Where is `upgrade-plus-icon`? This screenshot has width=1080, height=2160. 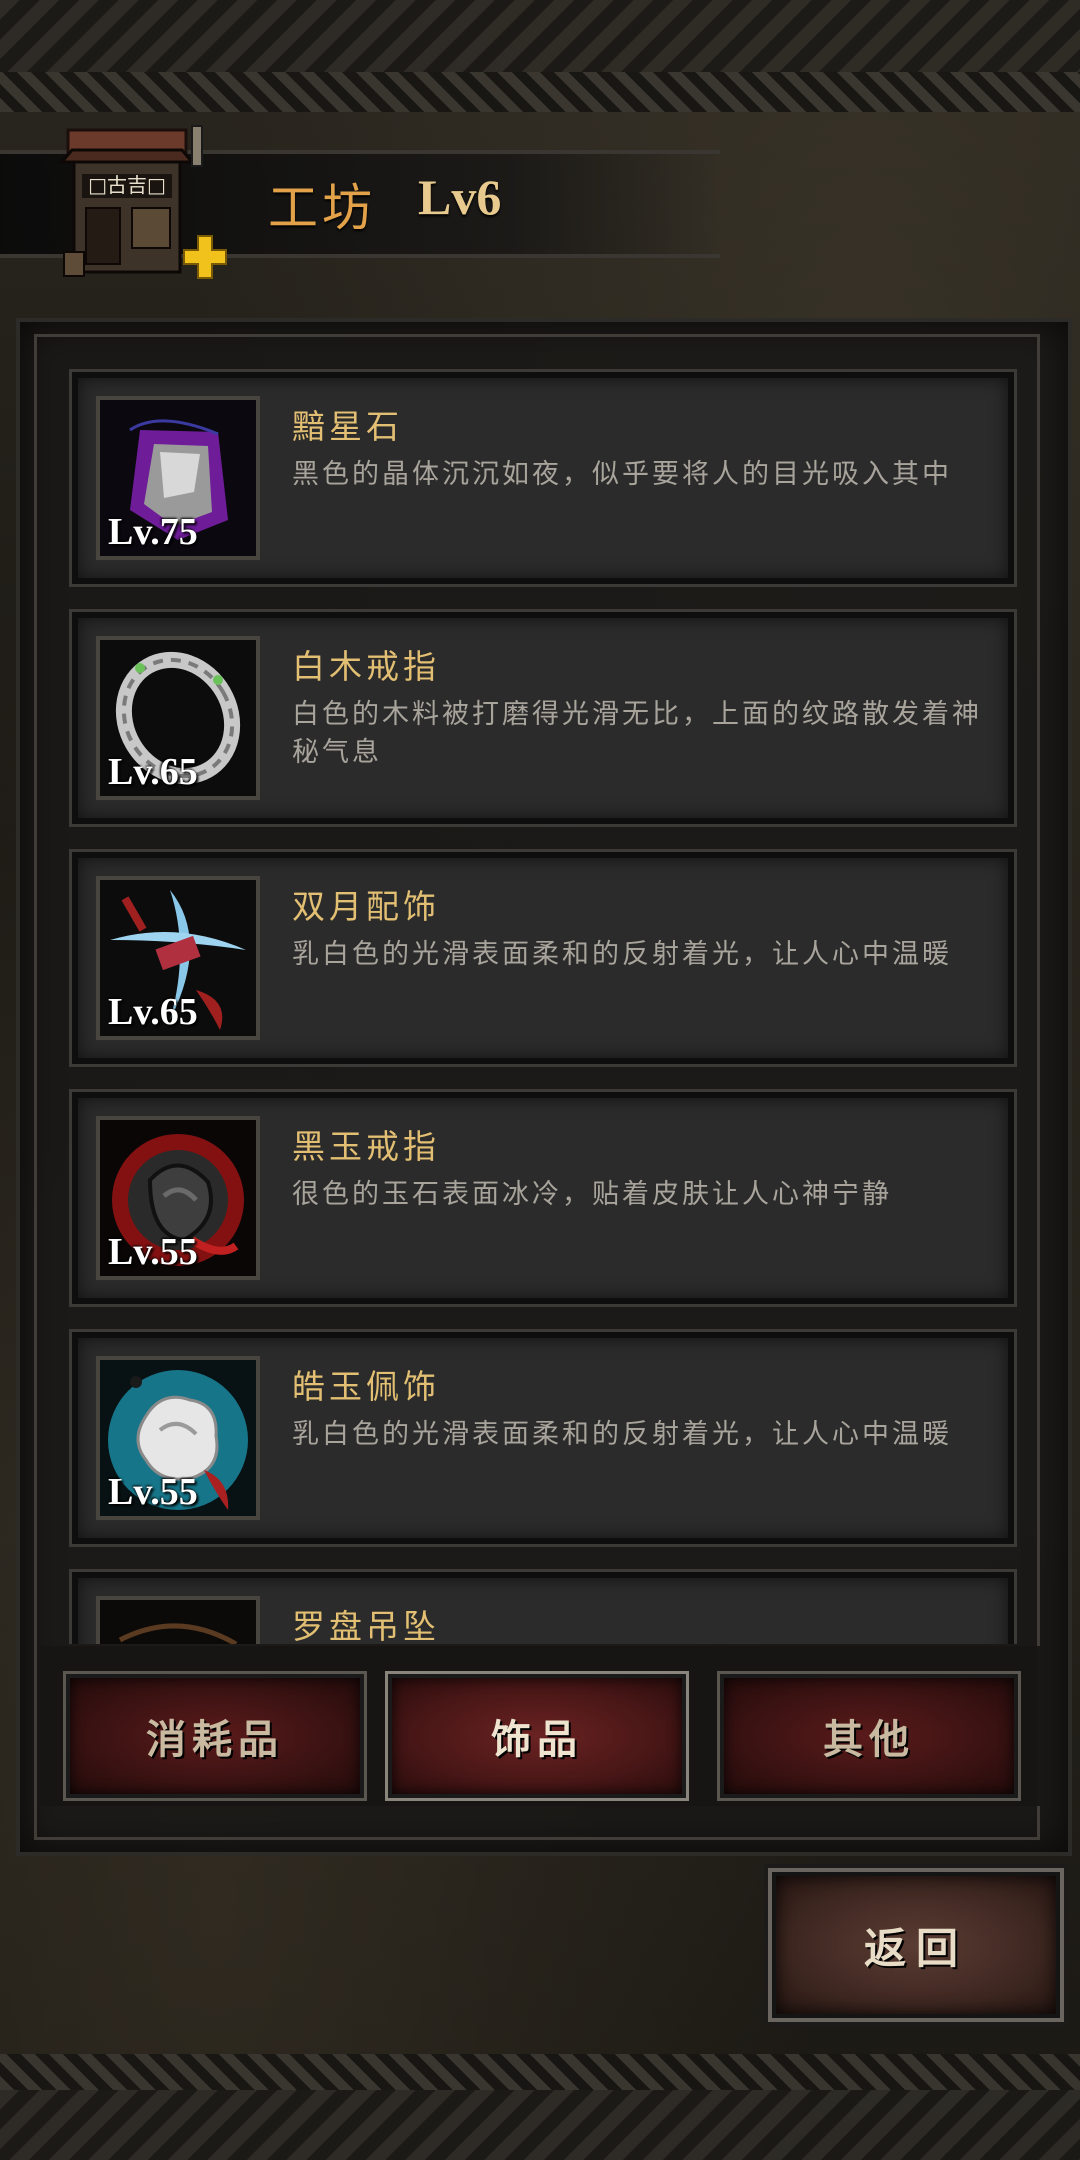 upgrade-plus-icon is located at coordinates (205, 257).